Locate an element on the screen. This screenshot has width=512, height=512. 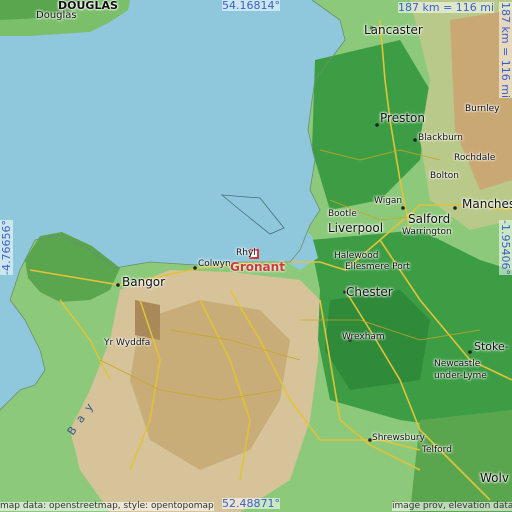
scale-label-right: 187 km = 116 mi is located at coordinates (505, 50).